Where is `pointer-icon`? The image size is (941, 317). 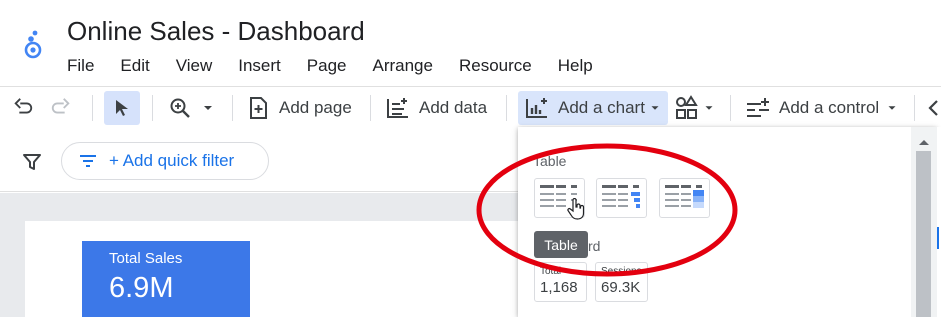
pointer-icon is located at coordinates (122, 108).